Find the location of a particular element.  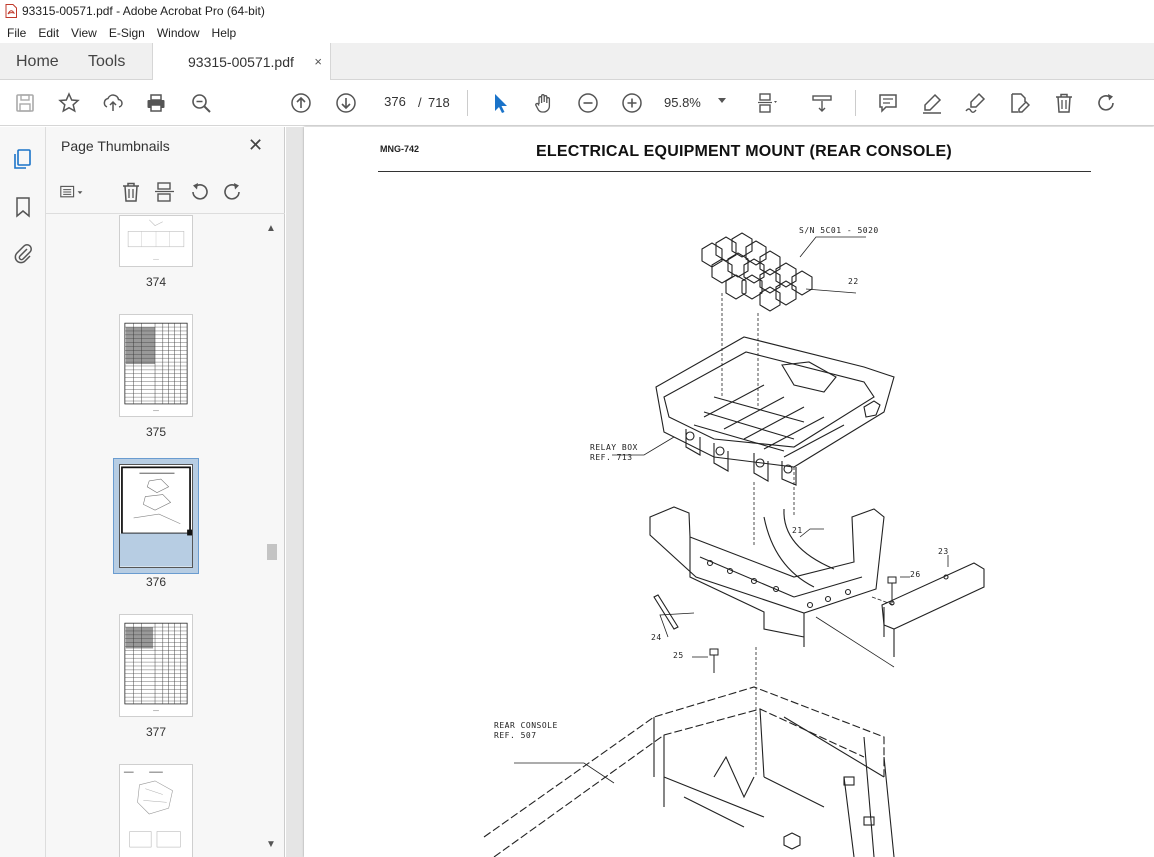

hand-icon is located at coordinates (544, 103).